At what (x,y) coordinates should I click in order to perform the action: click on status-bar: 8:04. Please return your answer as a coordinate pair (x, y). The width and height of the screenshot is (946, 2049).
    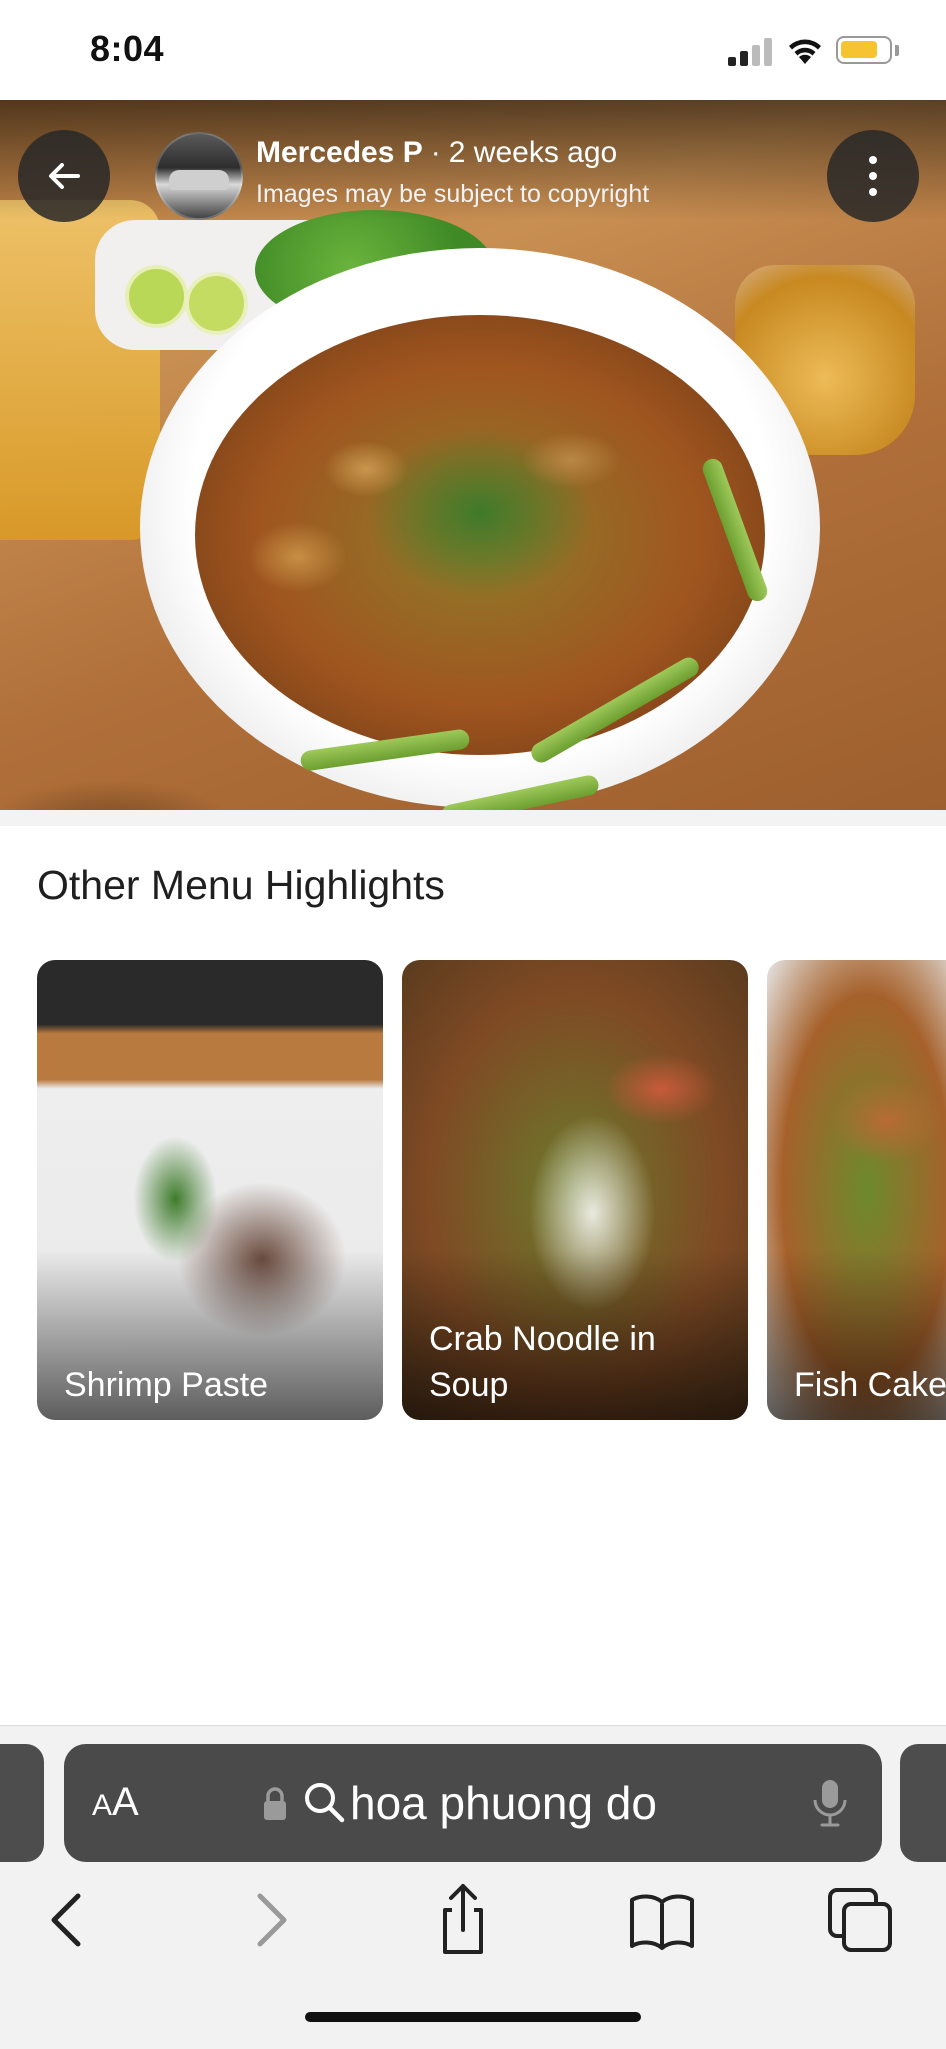
    Looking at the image, I should click on (473, 50).